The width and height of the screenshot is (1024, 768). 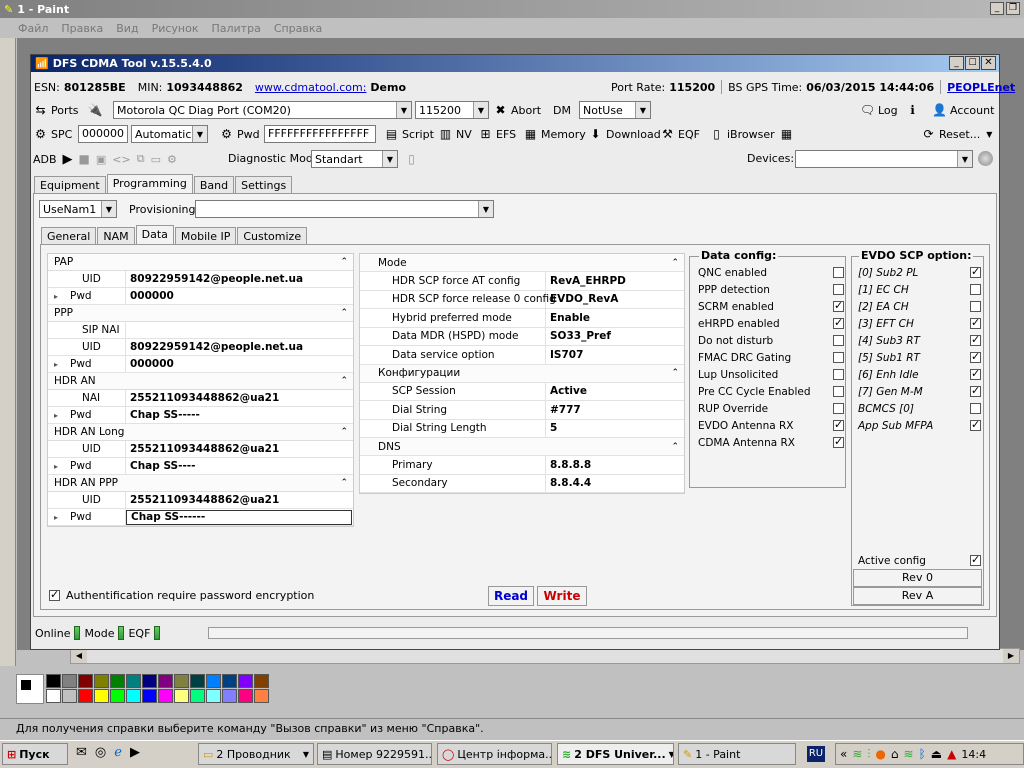 I want to click on quicklaunch-media-icon: ▶, so click(x=135, y=752).